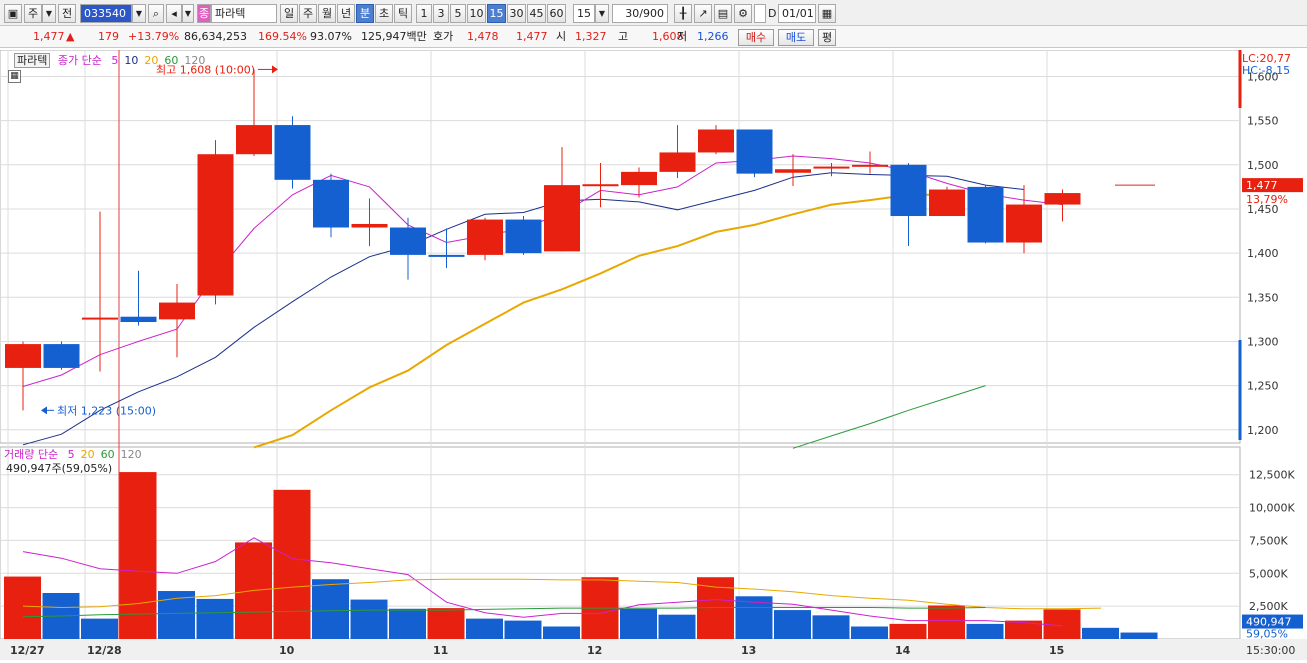 The width and height of the screenshot is (1307, 663). Describe the element at coordinates (458, 13) in the screenshot. I see `interval-tab-5: 5` at that location.